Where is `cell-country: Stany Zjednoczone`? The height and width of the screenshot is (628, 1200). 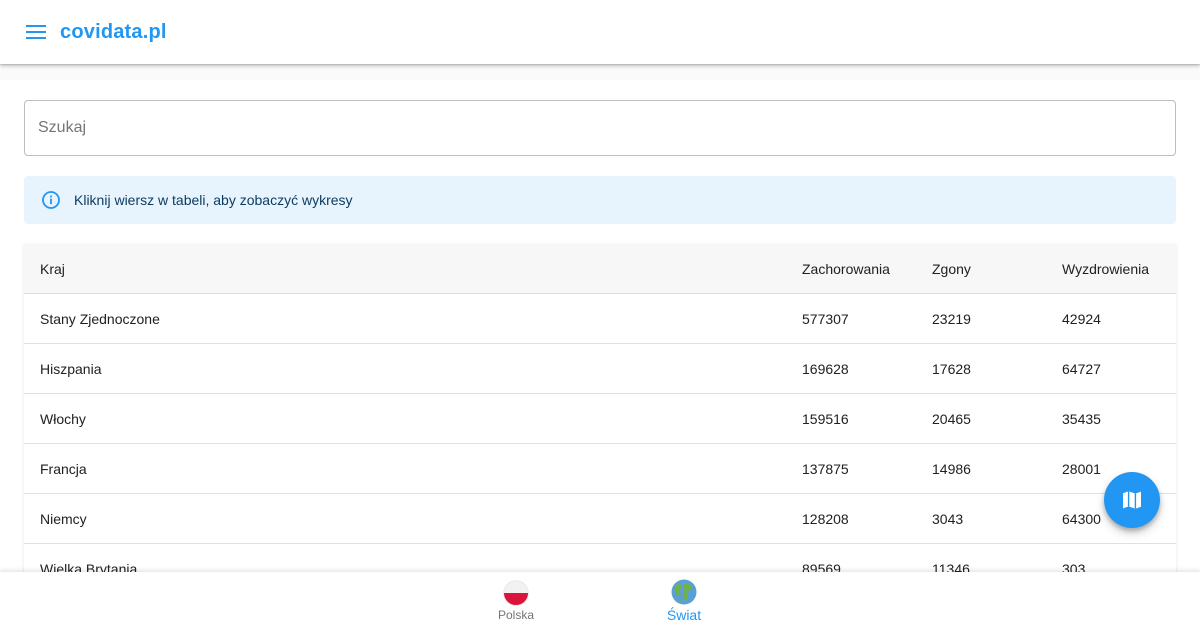 cell-country: Stany Zjednoczone is located at coordinates (413, 318).